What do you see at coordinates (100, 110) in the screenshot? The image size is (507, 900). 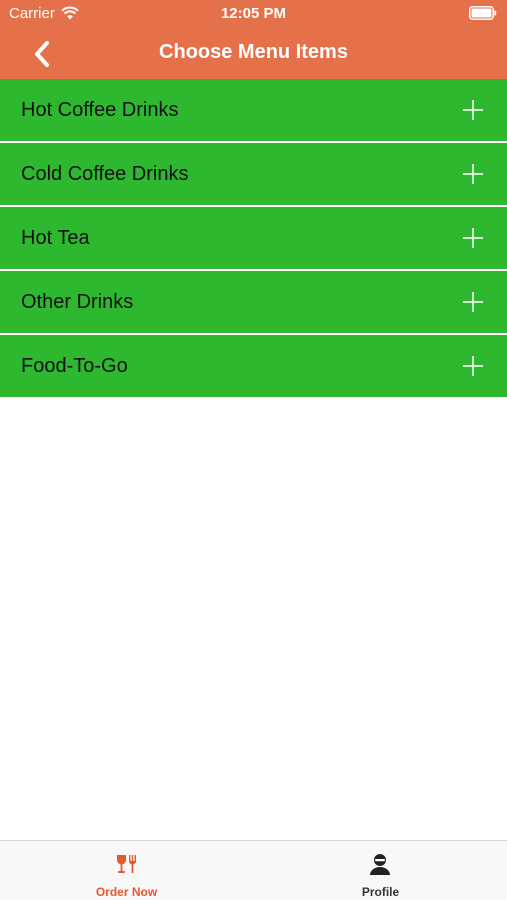 I see `menu-item-label: Hot Coffee Drinks` at bounding box center [100, 110].